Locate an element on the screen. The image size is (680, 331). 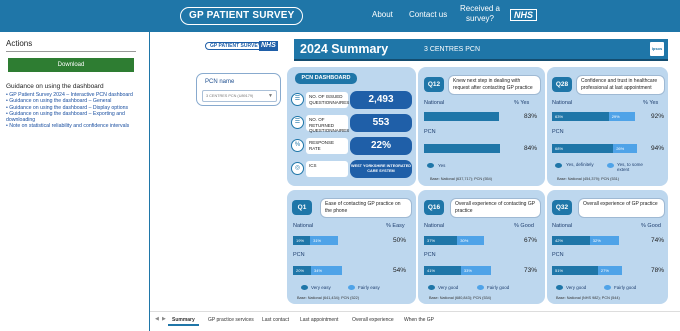
q16-legend-b: Fairly good is located at coordinates (498, 287).